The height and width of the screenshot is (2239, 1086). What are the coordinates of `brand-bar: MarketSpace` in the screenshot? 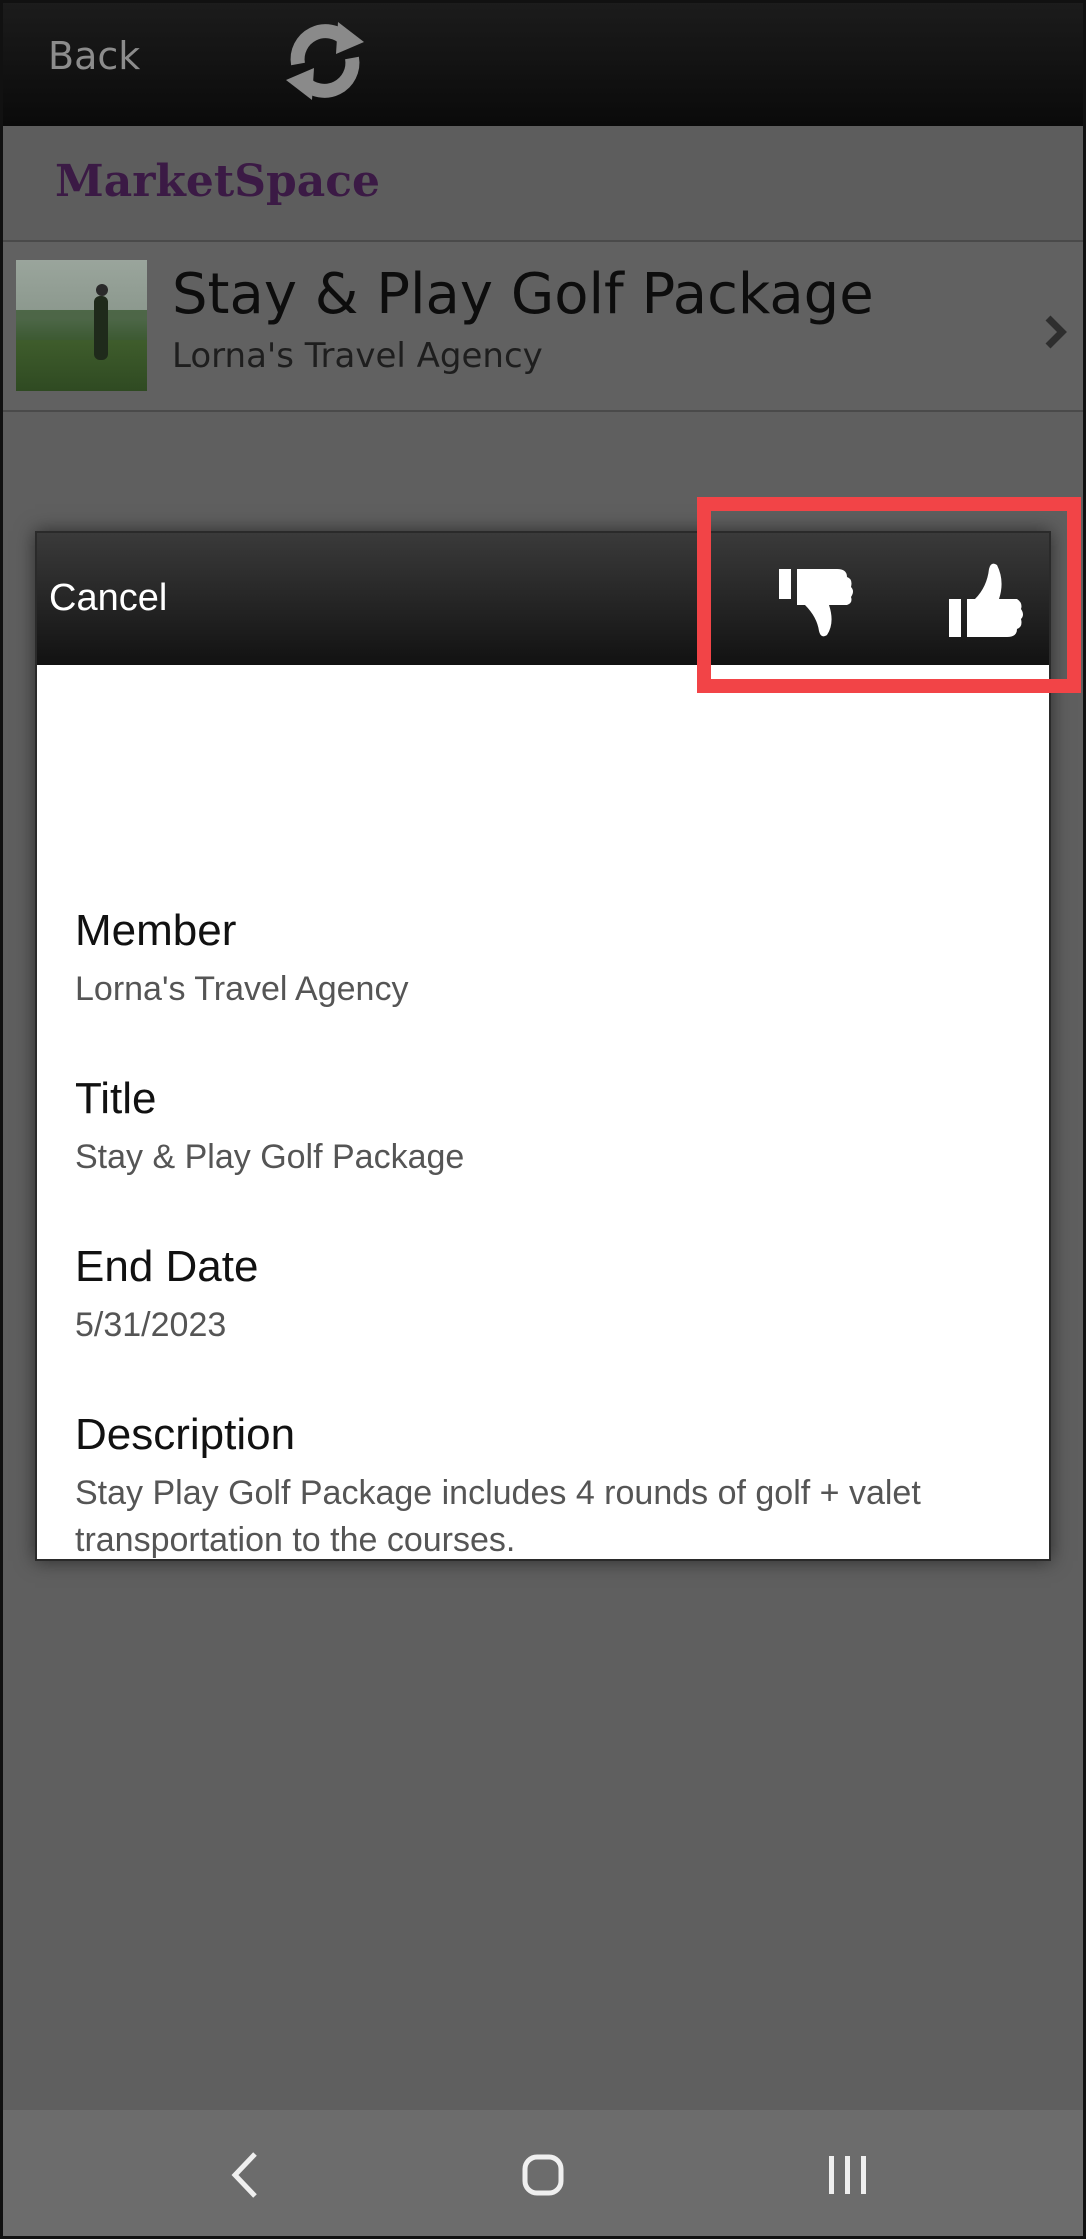 It's located at (543, 184).